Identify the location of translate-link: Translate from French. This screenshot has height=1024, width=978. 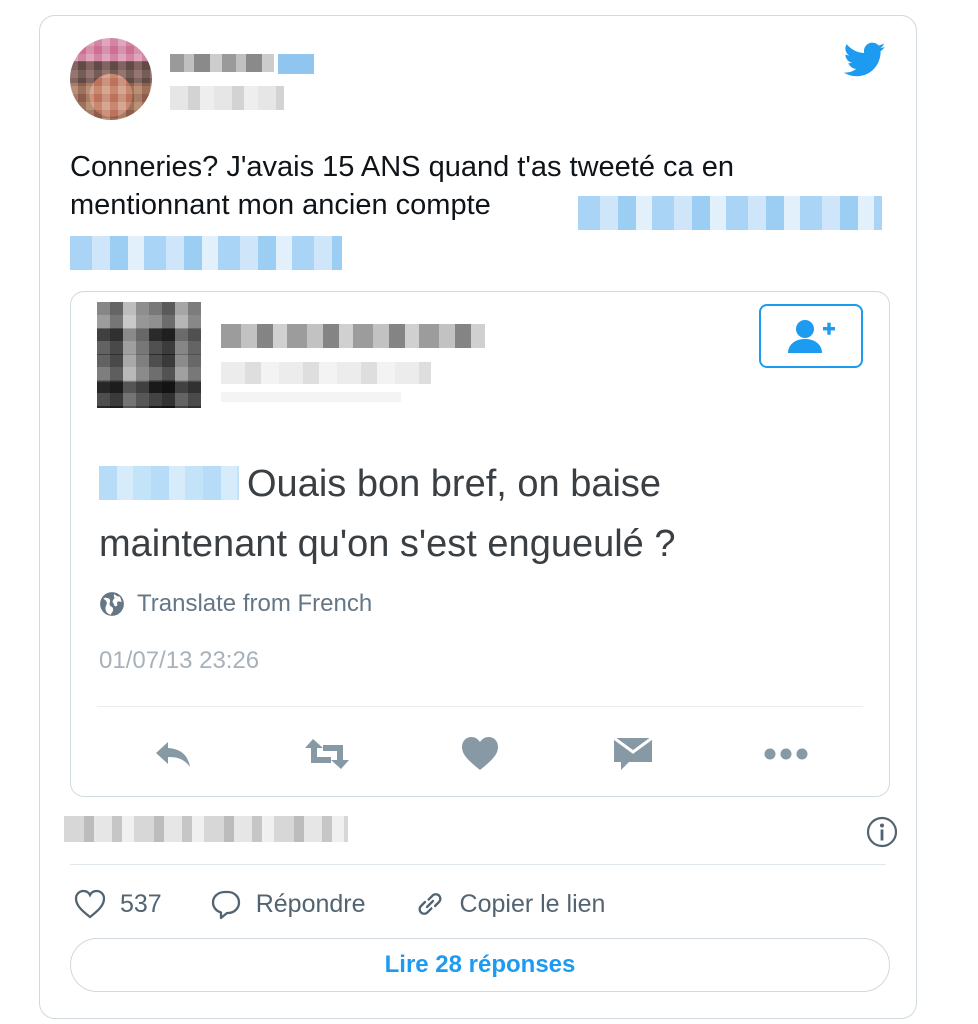
(235, 604).